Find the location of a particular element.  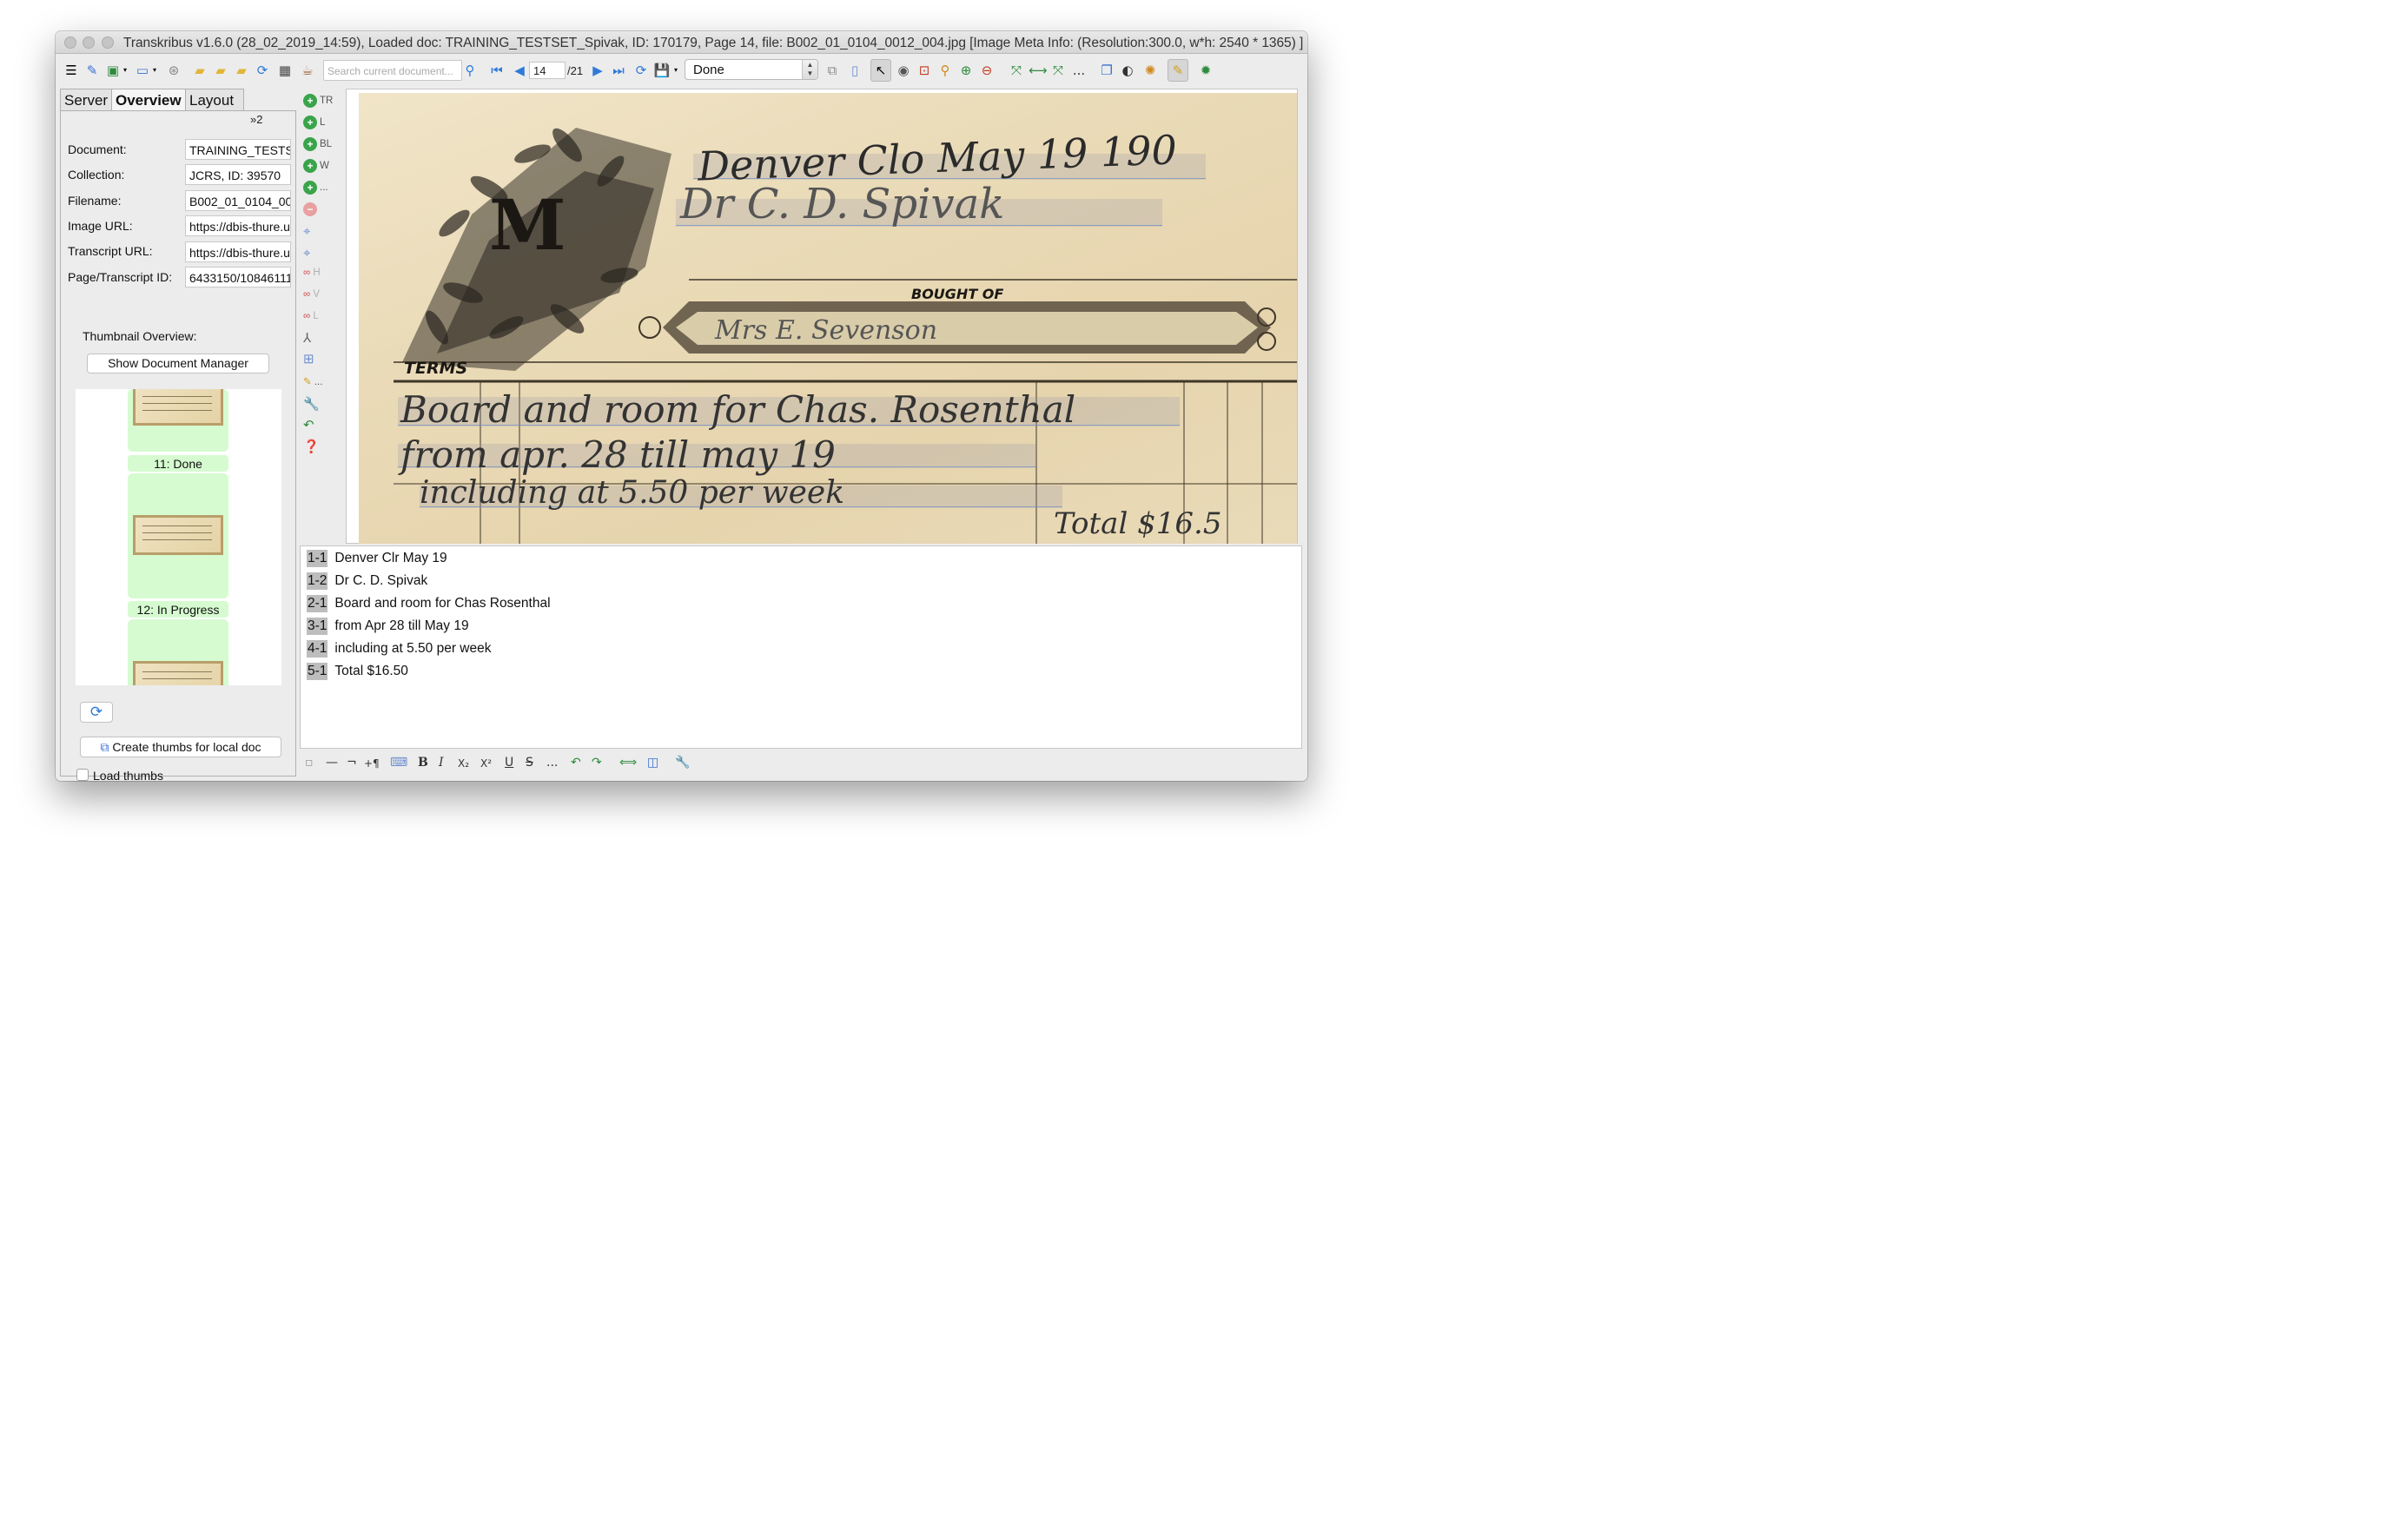

add-textregion-button: + TR is located at coordinates (318, 101).